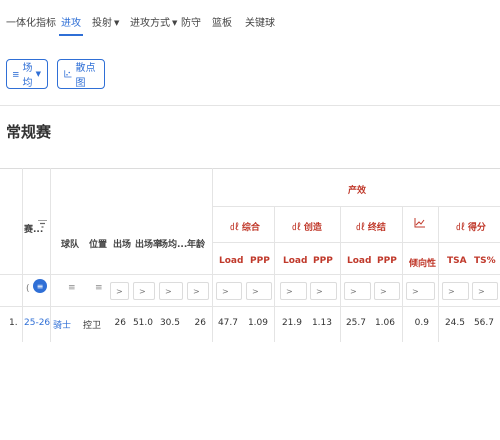 The width and height of the screenshot is (500, 440). I want to click on tab-offense-type: 进攻方式 ▼, so click(153, 21).